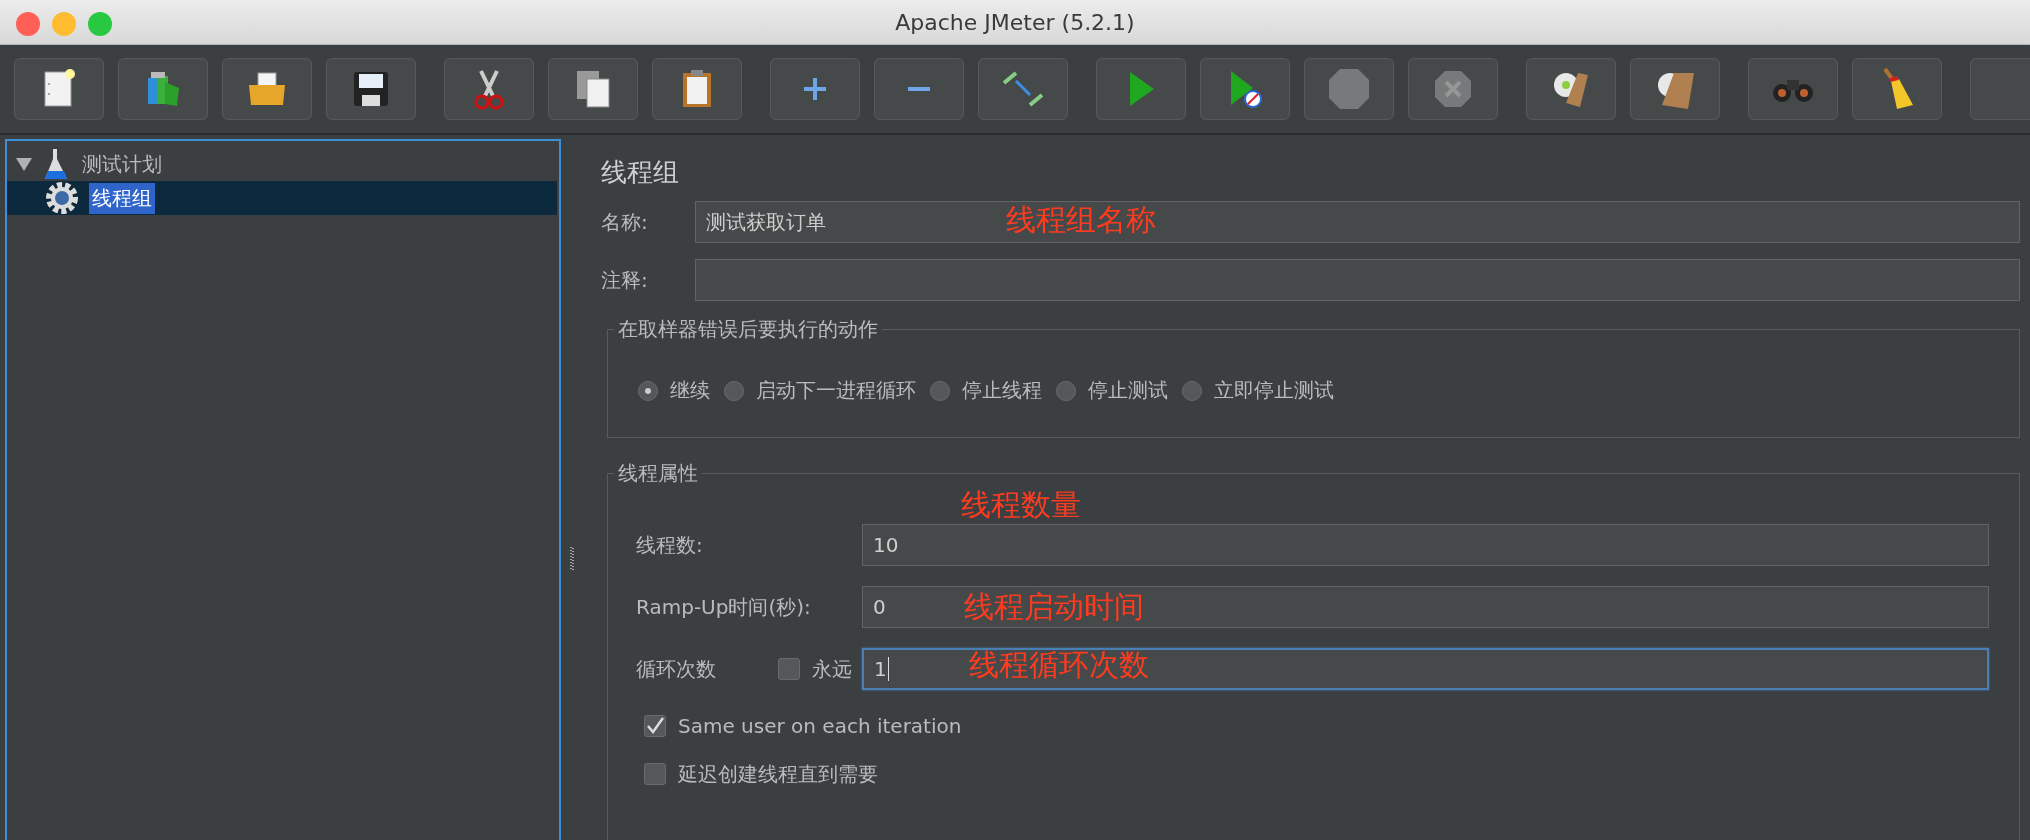 This screenshot has width=2030, height=840. Describe the element at coordinates (640, 172) in the screenshot. I see `panel-title: 线程组` at that location.